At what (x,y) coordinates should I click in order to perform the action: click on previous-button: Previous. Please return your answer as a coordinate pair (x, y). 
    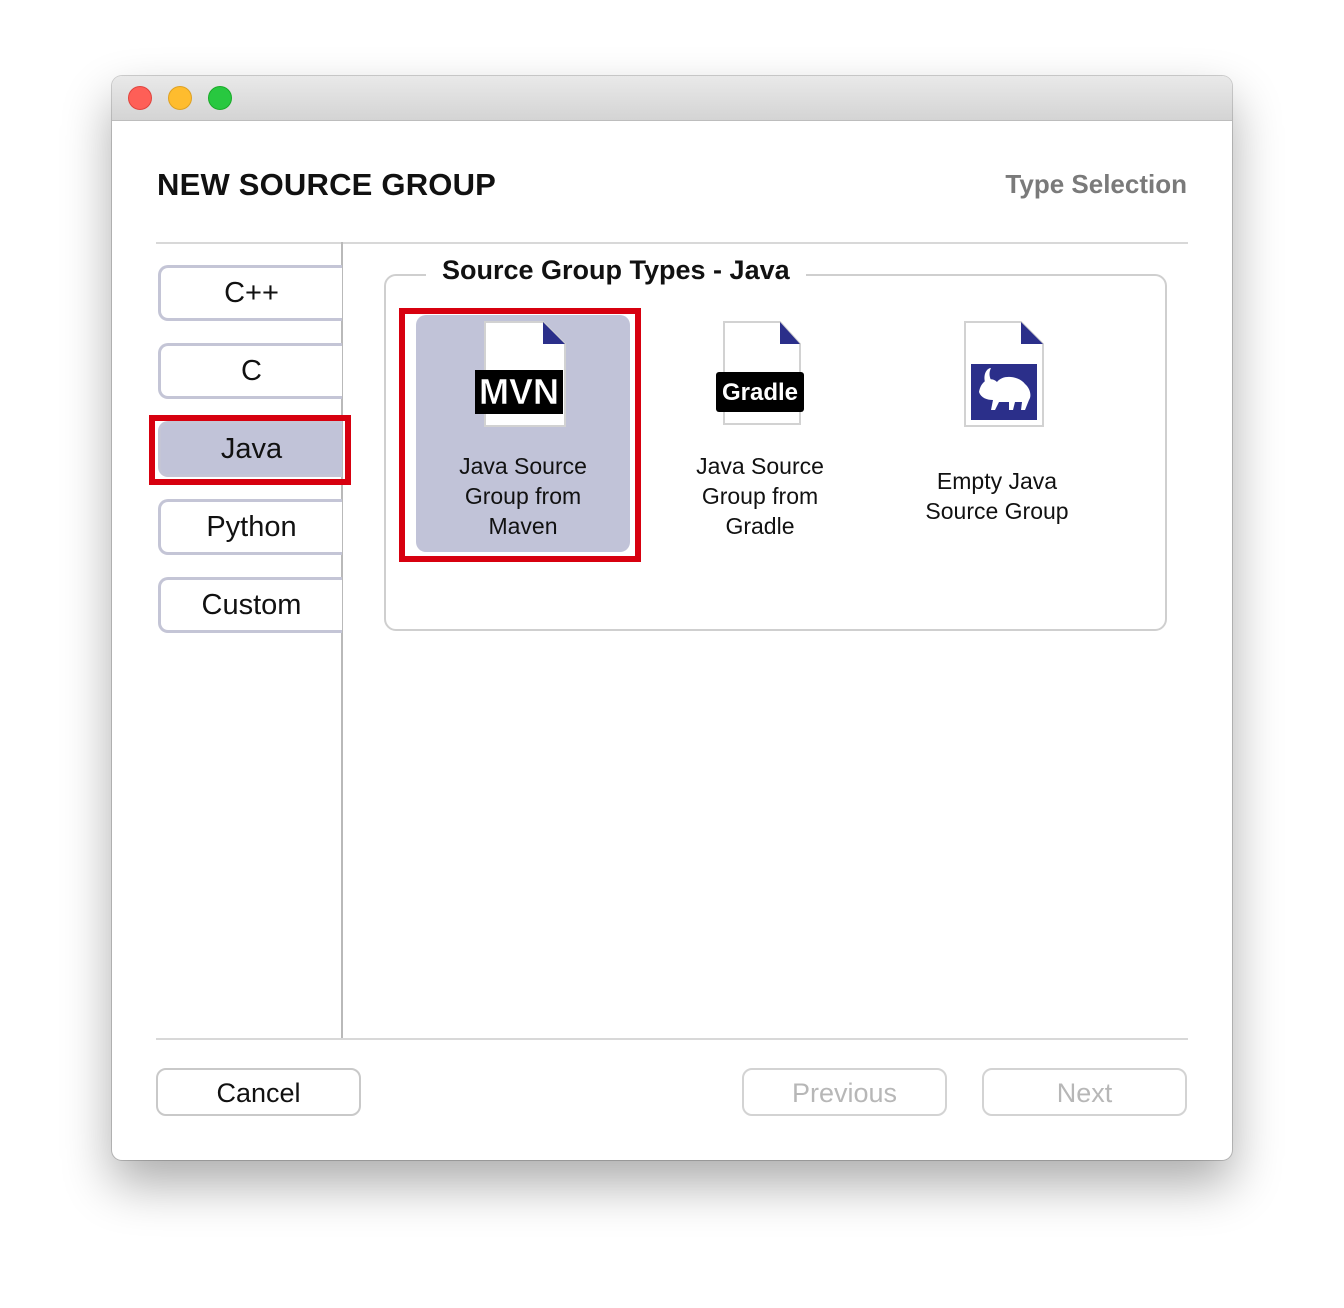
    Looking at the image, I should click on (844, 1092).